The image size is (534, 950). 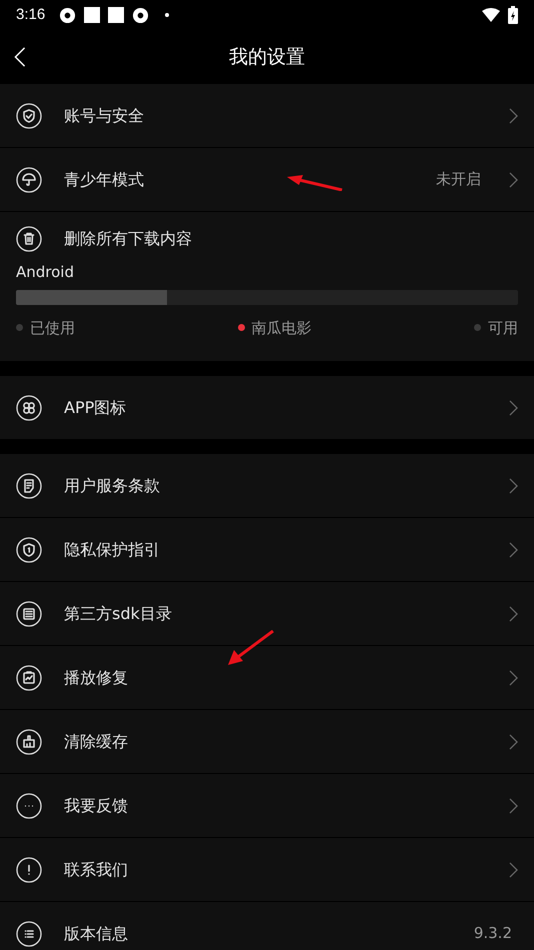 I want to click on settings-row: 版本信息 9.3.2, so click(x=267, y=926).